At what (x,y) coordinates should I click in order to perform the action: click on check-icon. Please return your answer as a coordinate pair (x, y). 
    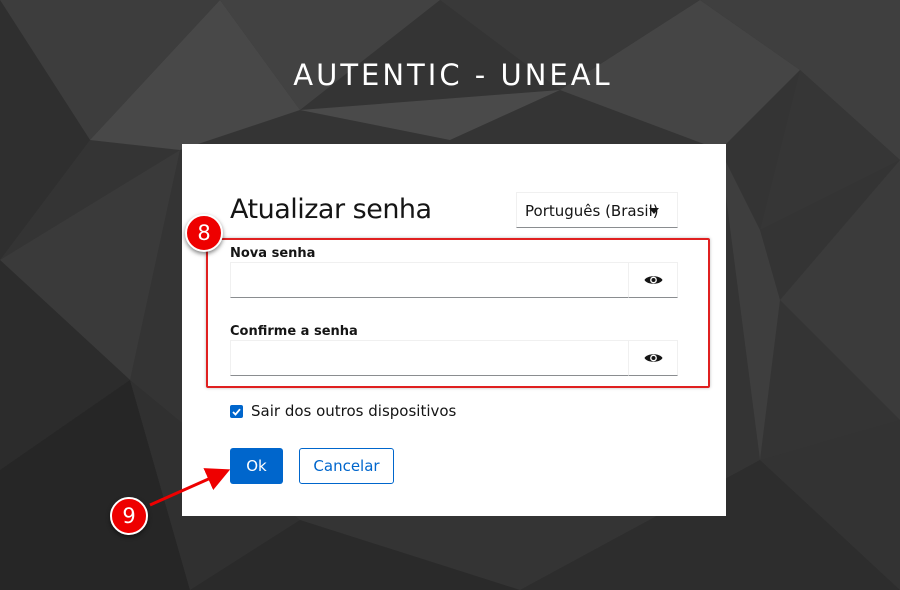
    Looking at the image, I should click on (236, 412).